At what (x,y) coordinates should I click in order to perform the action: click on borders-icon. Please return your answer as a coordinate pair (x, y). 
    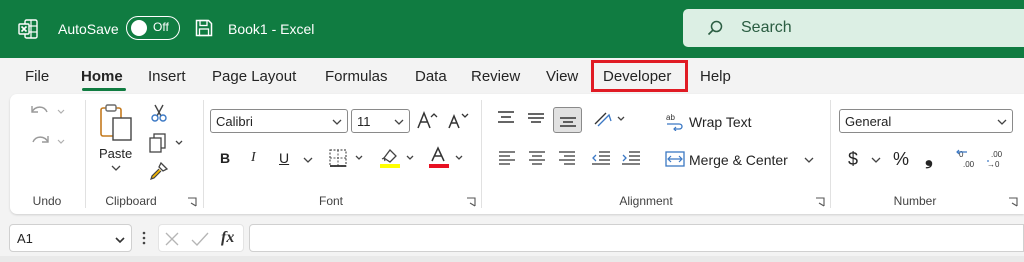
    Looking at the image, I should click on (350, 158).